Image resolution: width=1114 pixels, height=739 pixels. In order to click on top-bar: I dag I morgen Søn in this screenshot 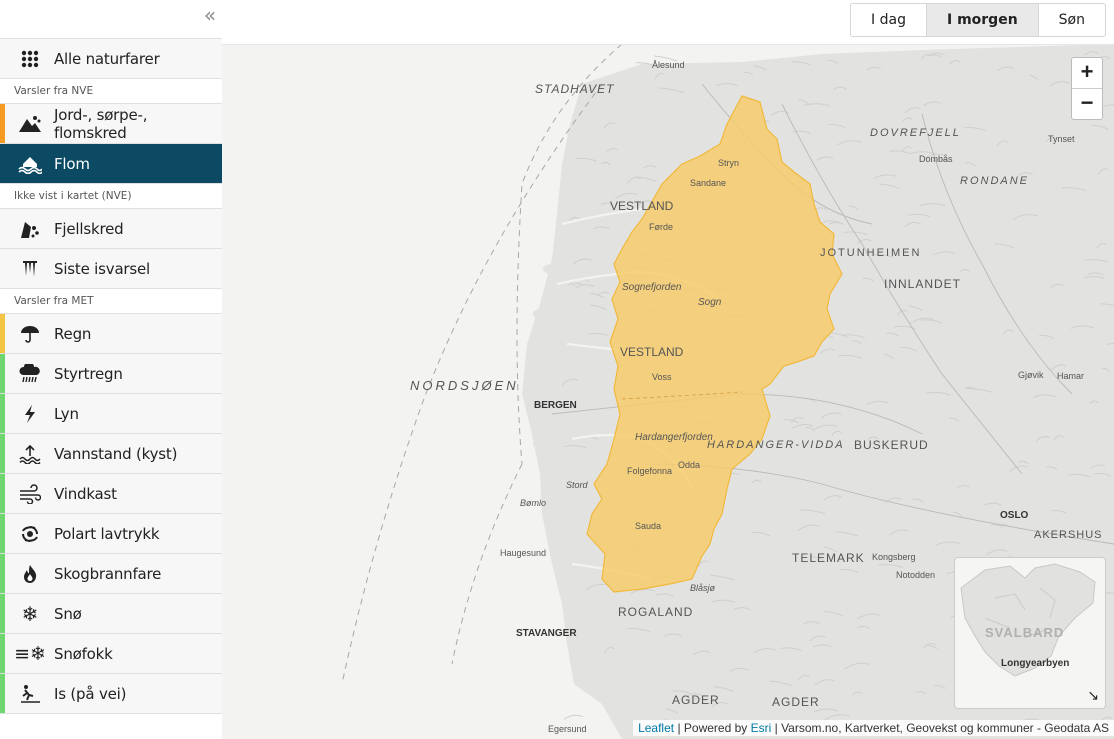, I will do `click(668, 22)`.